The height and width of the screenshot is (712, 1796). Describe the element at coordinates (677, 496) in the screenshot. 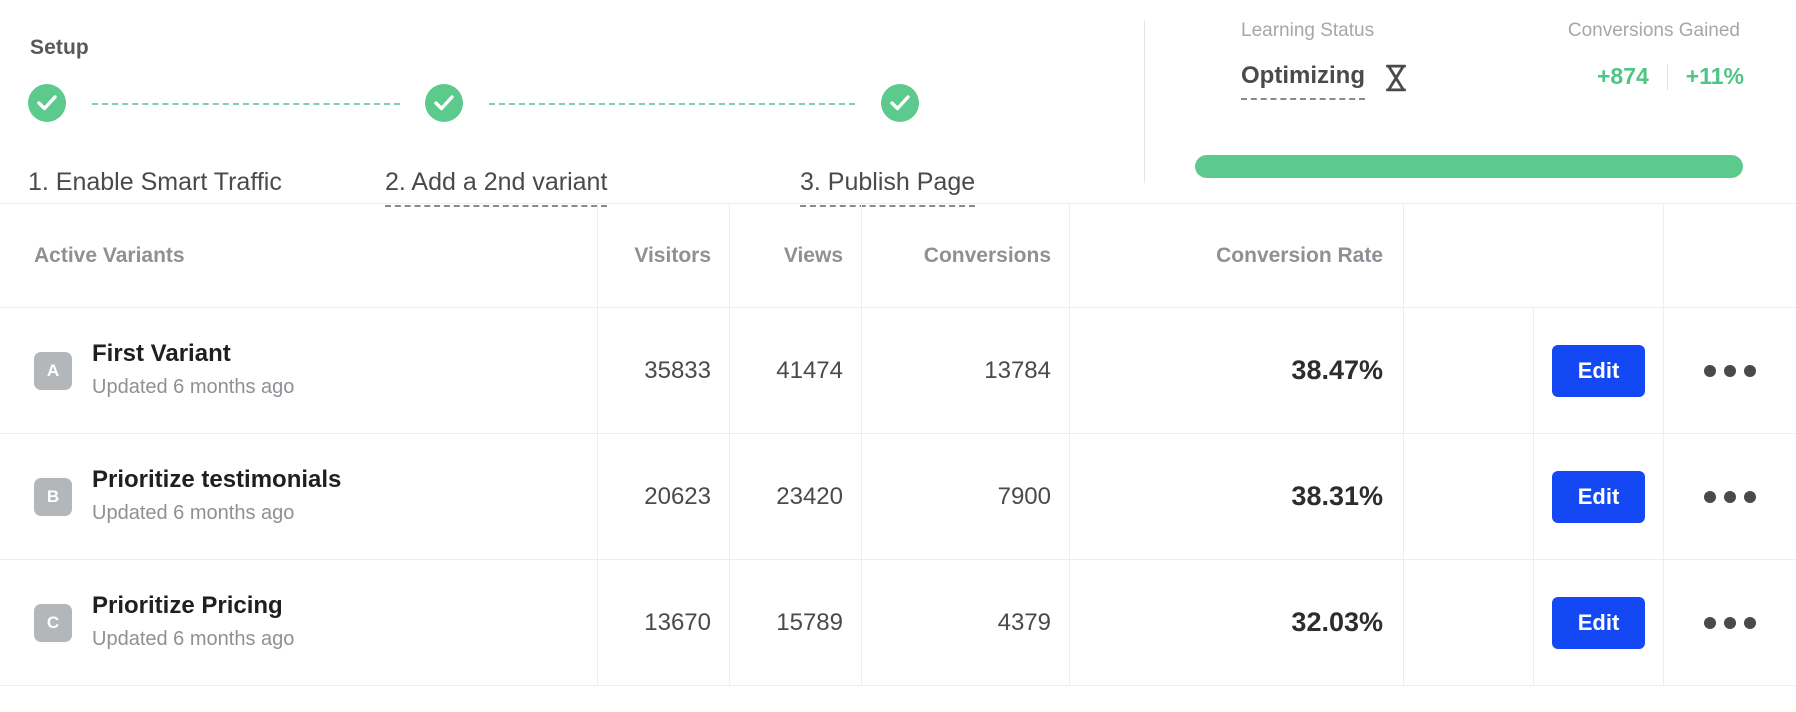

I see `visitors-value: 20623` at that location.